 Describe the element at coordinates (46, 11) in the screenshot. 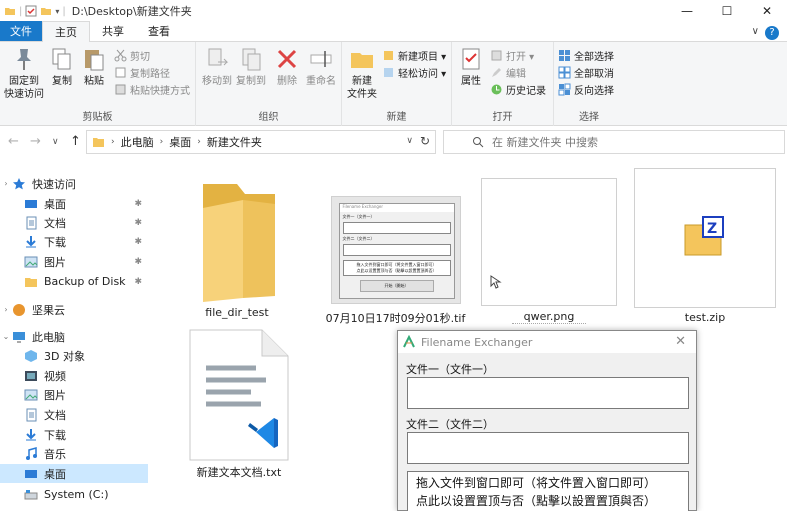

I see `new-folder-icon` at that location.